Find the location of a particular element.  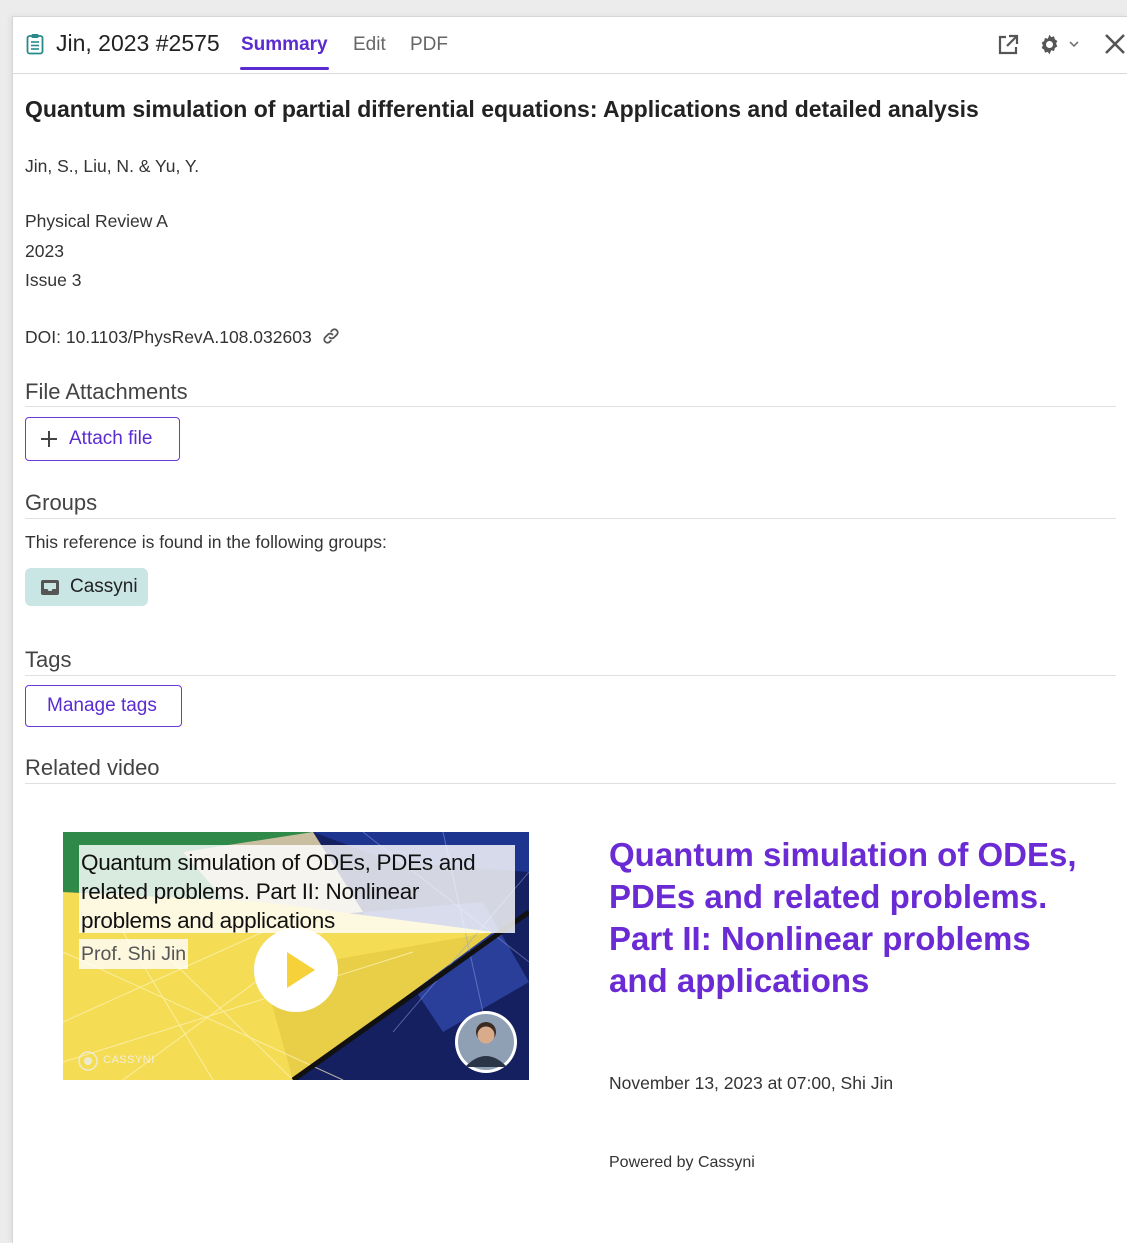

link-icon is located at coordinates (331, 336).